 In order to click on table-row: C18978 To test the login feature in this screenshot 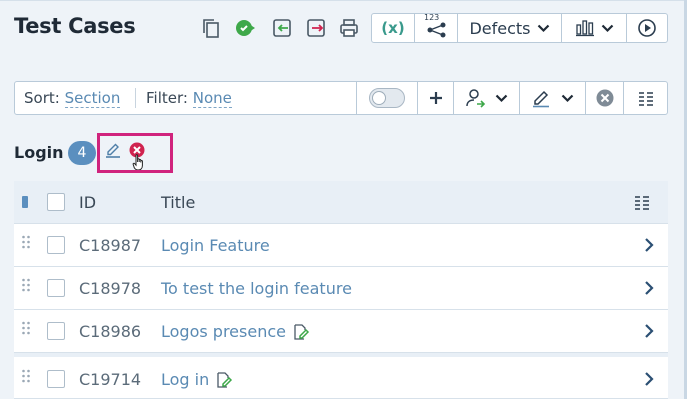, I will do `click(341, 288)`.